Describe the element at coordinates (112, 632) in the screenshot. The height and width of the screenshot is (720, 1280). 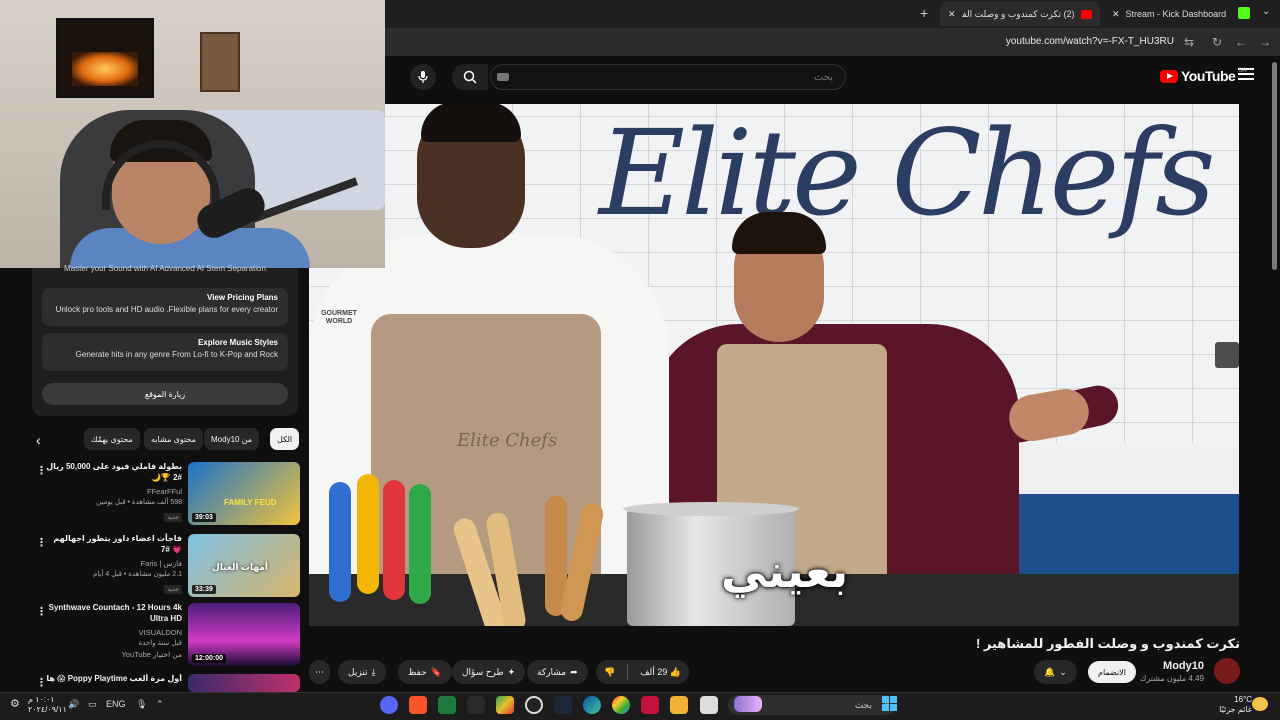
I see `channel-name: VISUALDON` at that location.